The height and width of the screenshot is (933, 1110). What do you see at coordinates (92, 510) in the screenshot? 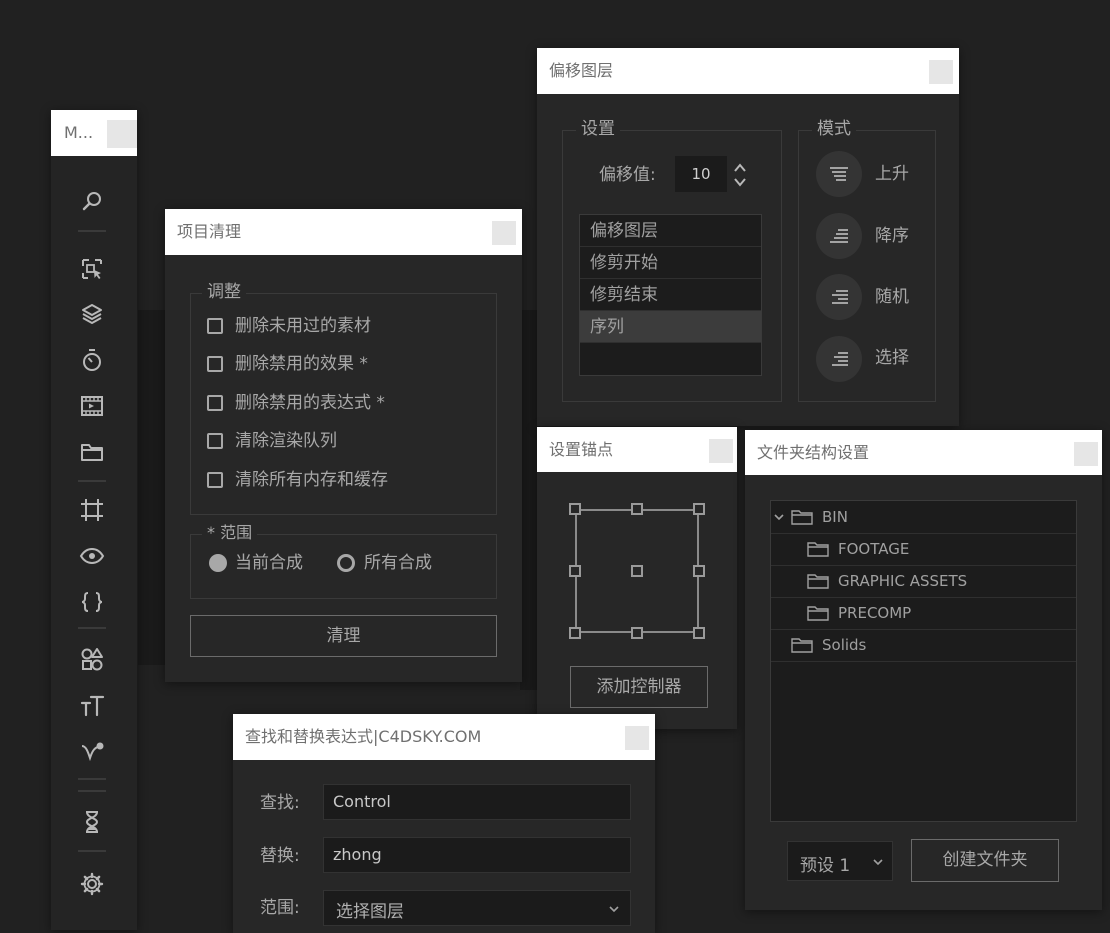
I see `crop-icon` at bounding box center [92, 510].